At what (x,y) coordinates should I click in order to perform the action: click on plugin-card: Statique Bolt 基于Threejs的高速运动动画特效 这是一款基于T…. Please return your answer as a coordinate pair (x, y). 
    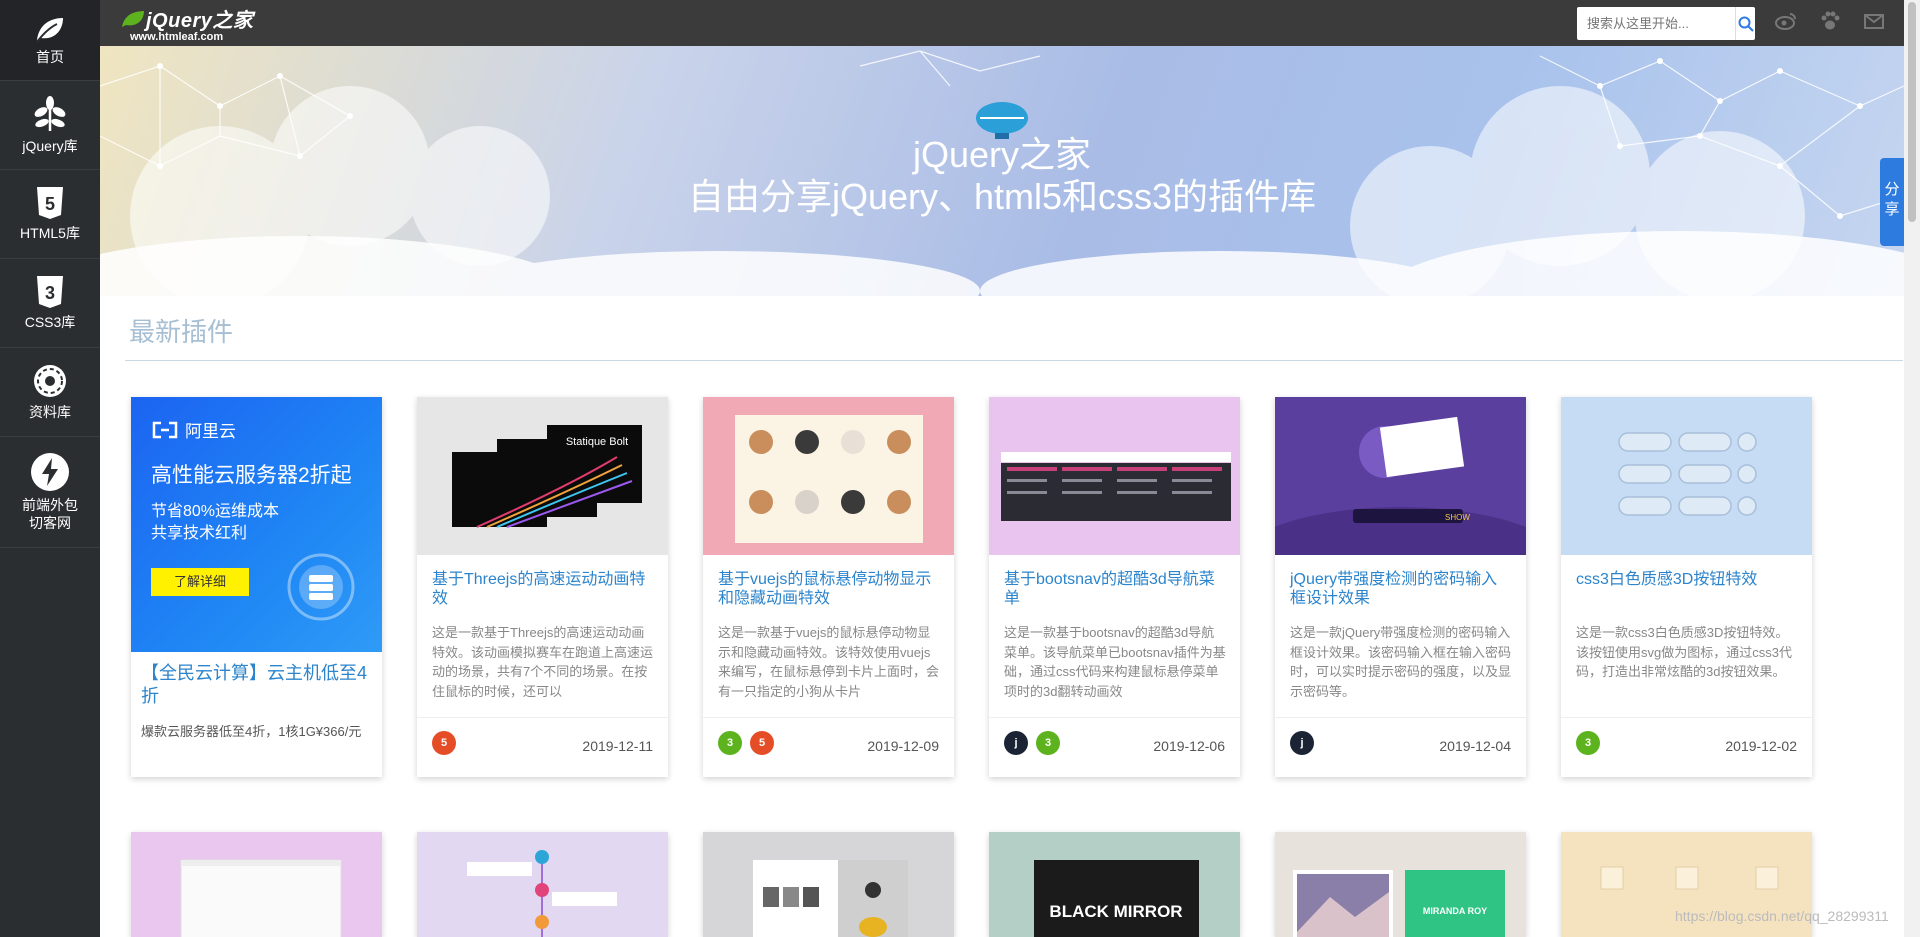
    Looking at the image, I should click on (542, 587).